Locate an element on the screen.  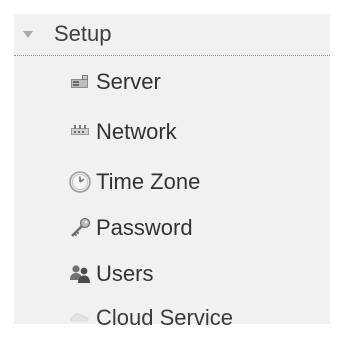
divider is located at coordinates (172, 55).